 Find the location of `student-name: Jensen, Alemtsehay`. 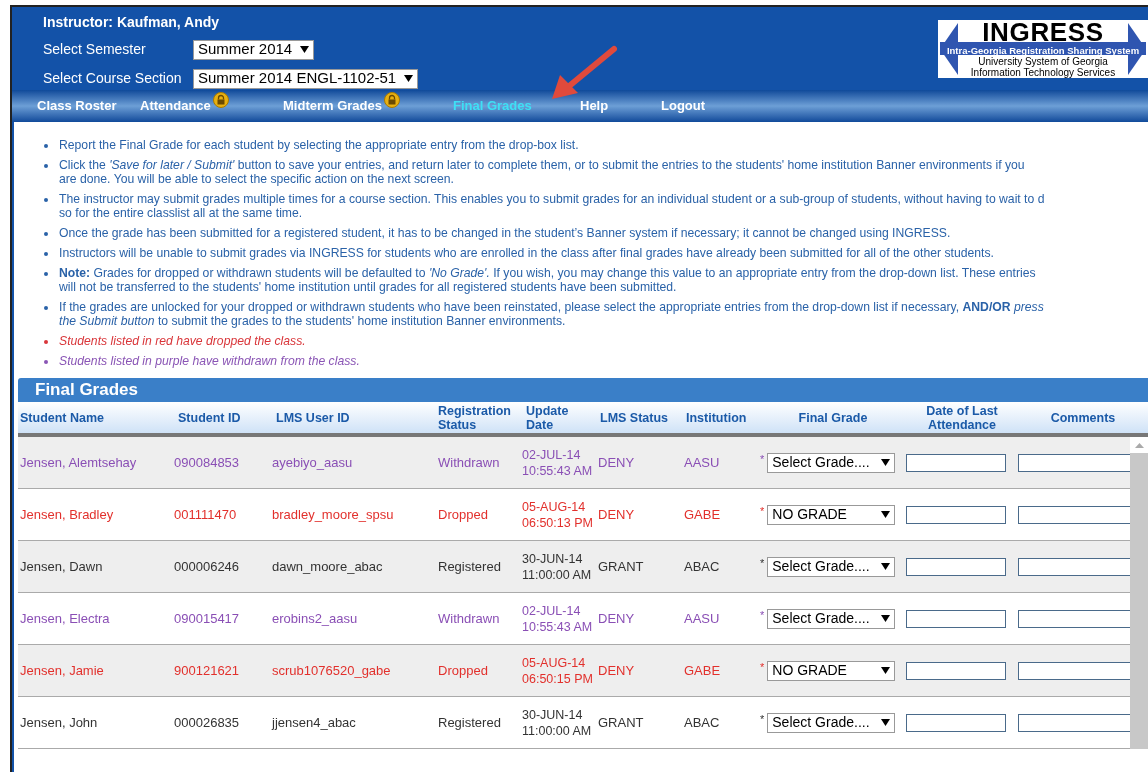

student-name: Jensen, Alemtsehay is located at coordinates (78, 462).